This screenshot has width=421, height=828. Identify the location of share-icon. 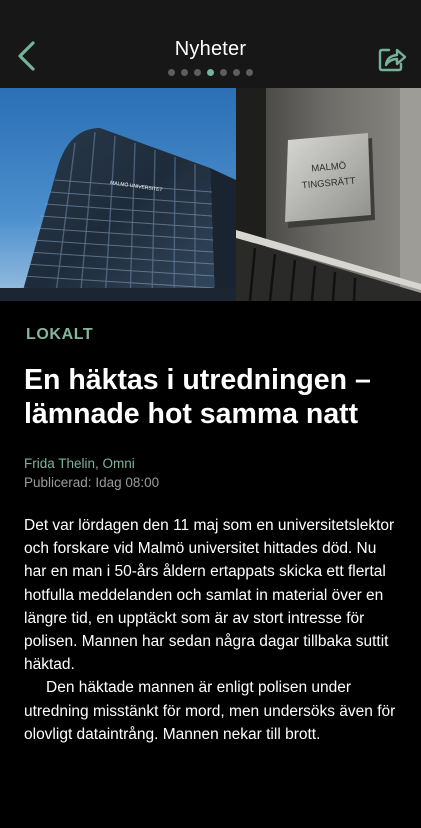
(392, 60).